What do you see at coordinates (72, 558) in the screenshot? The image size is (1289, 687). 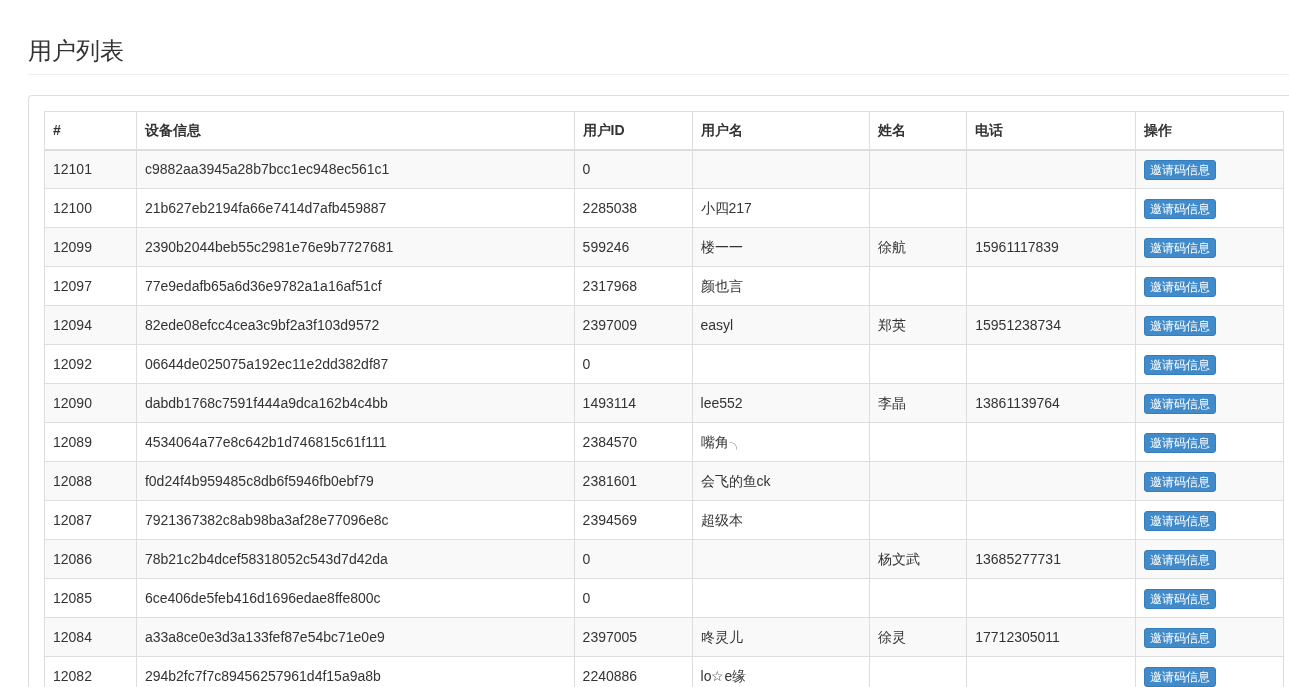 I see `row-number: 12086` at bounding box center [72, 558].